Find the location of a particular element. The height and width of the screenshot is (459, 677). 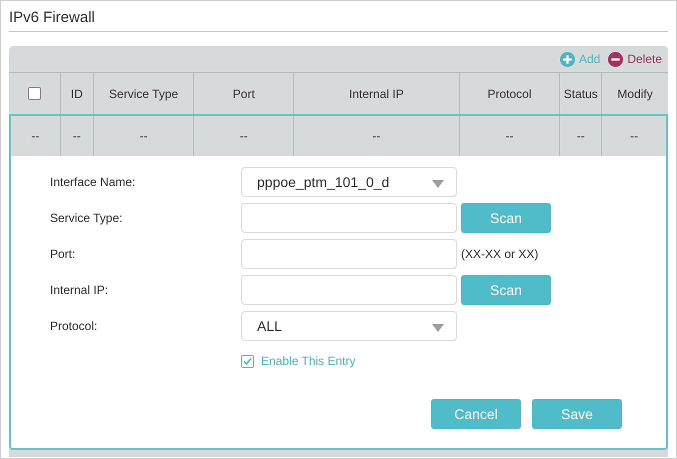

save-button: Save is located at coordinates (577, 414).